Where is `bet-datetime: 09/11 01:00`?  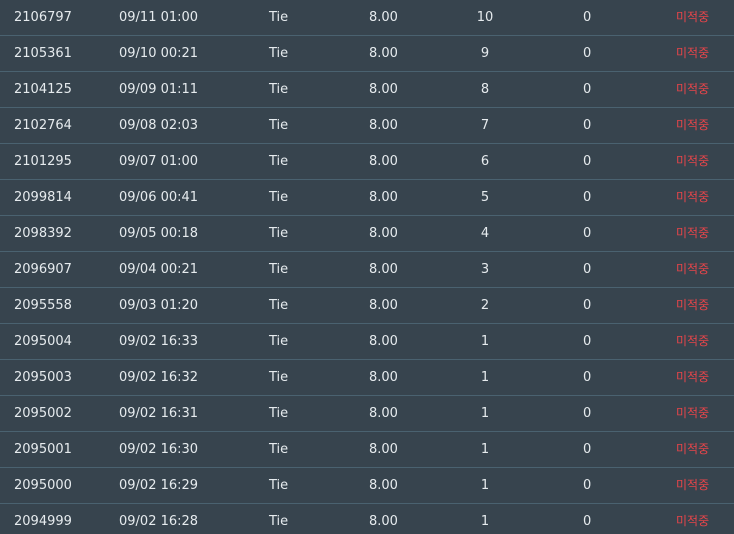 bet-datetime: 09/11 01:00 is located at coordinates (159, 17).